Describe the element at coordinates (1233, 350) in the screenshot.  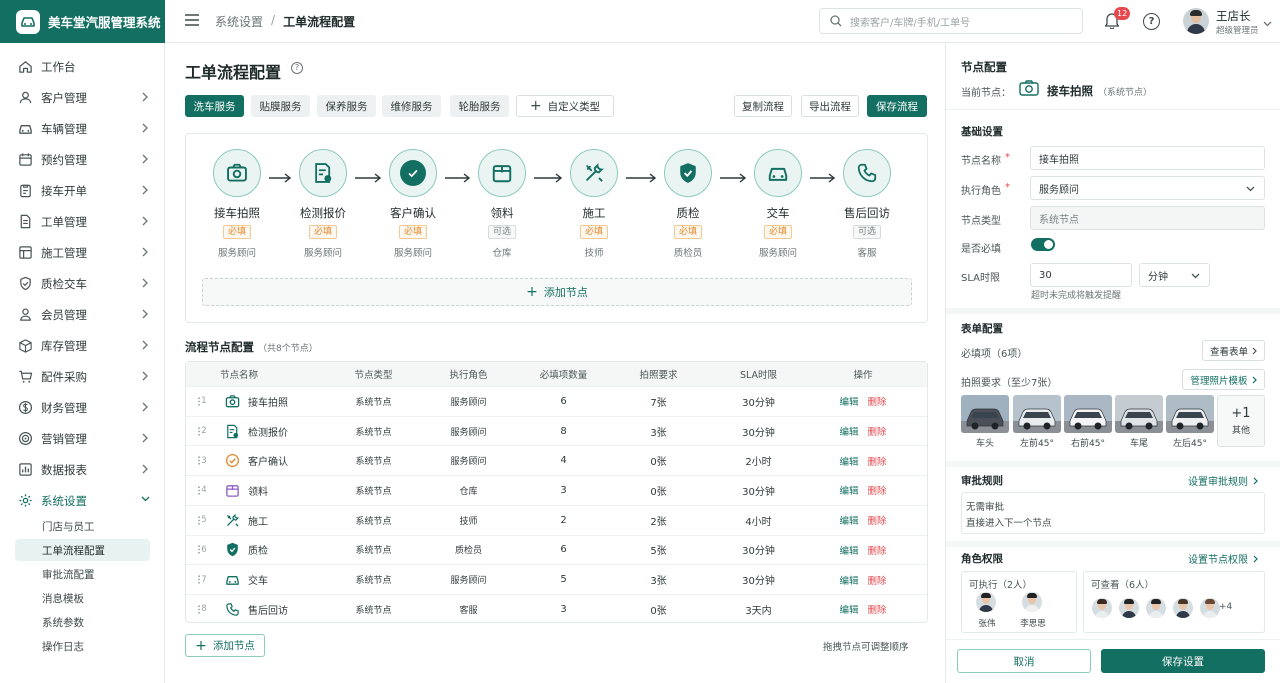
I see `view-form-button: 查看表单` at that location.